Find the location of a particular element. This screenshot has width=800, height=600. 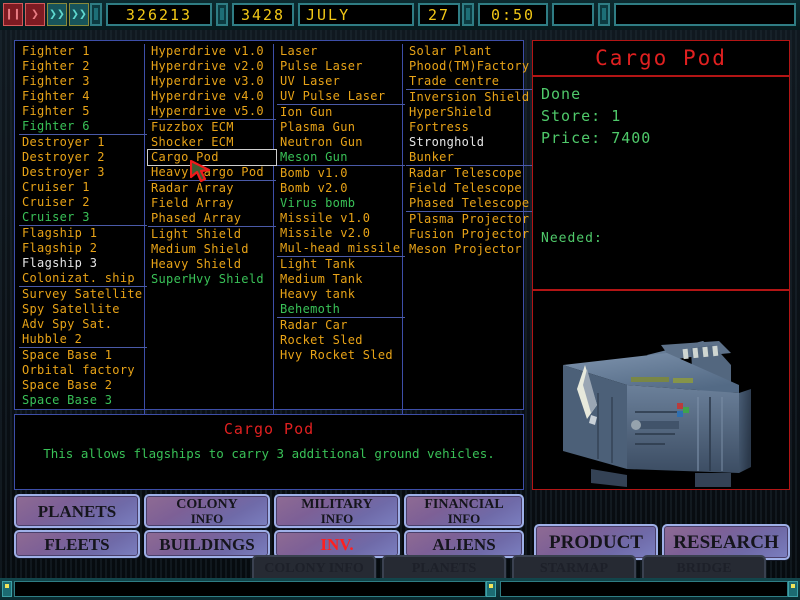

list-item: Hyperdrive v5.0 is located at coordinates (212, 111).